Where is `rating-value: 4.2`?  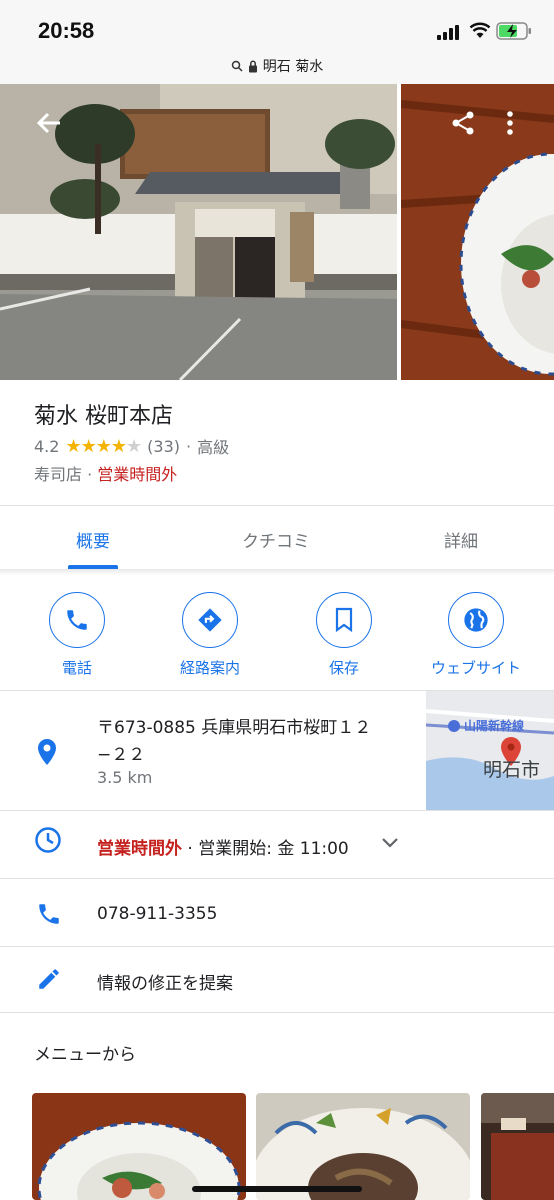
rating-value: 4.2 is located at coordinates (47, 446).